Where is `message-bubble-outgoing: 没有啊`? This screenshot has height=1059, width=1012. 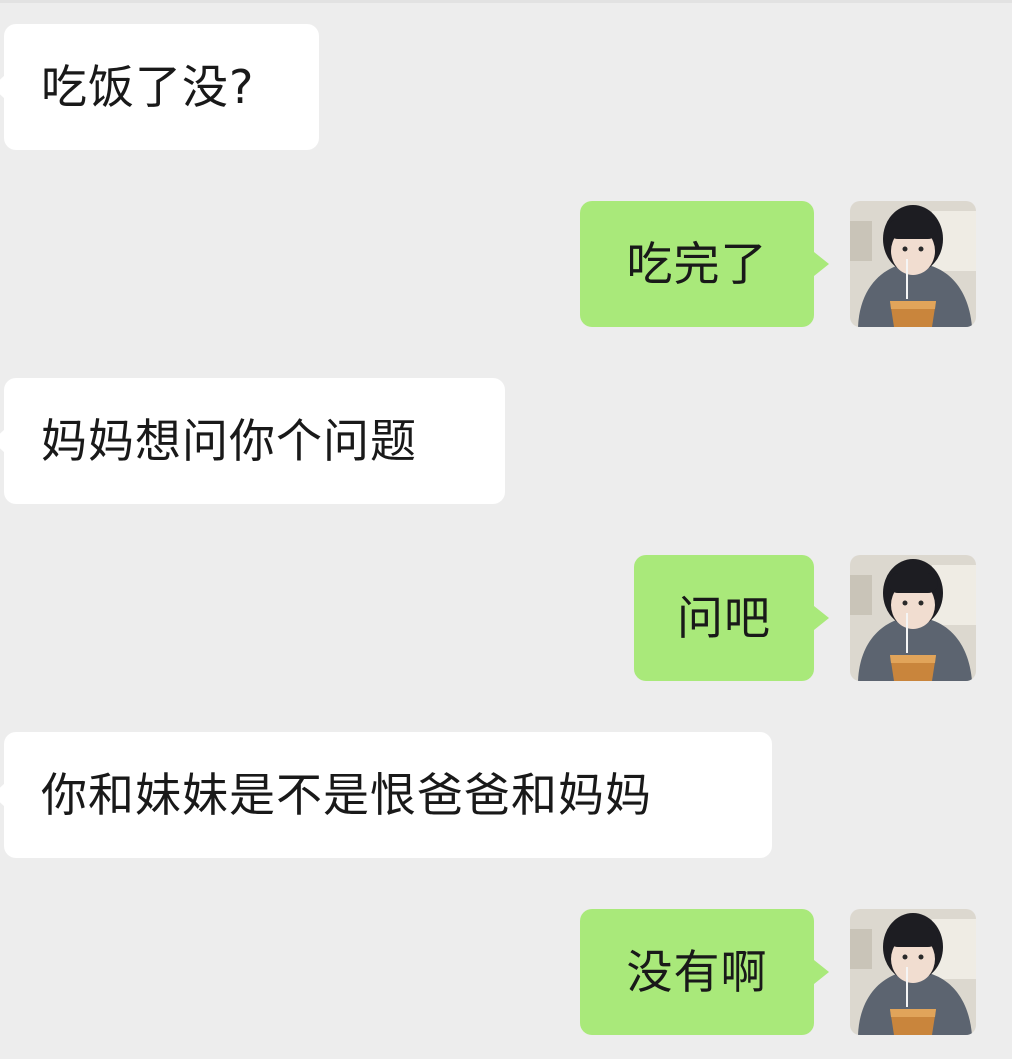 message-bubble-outgoing: 没有啊 is located at coordinates (704, 972).